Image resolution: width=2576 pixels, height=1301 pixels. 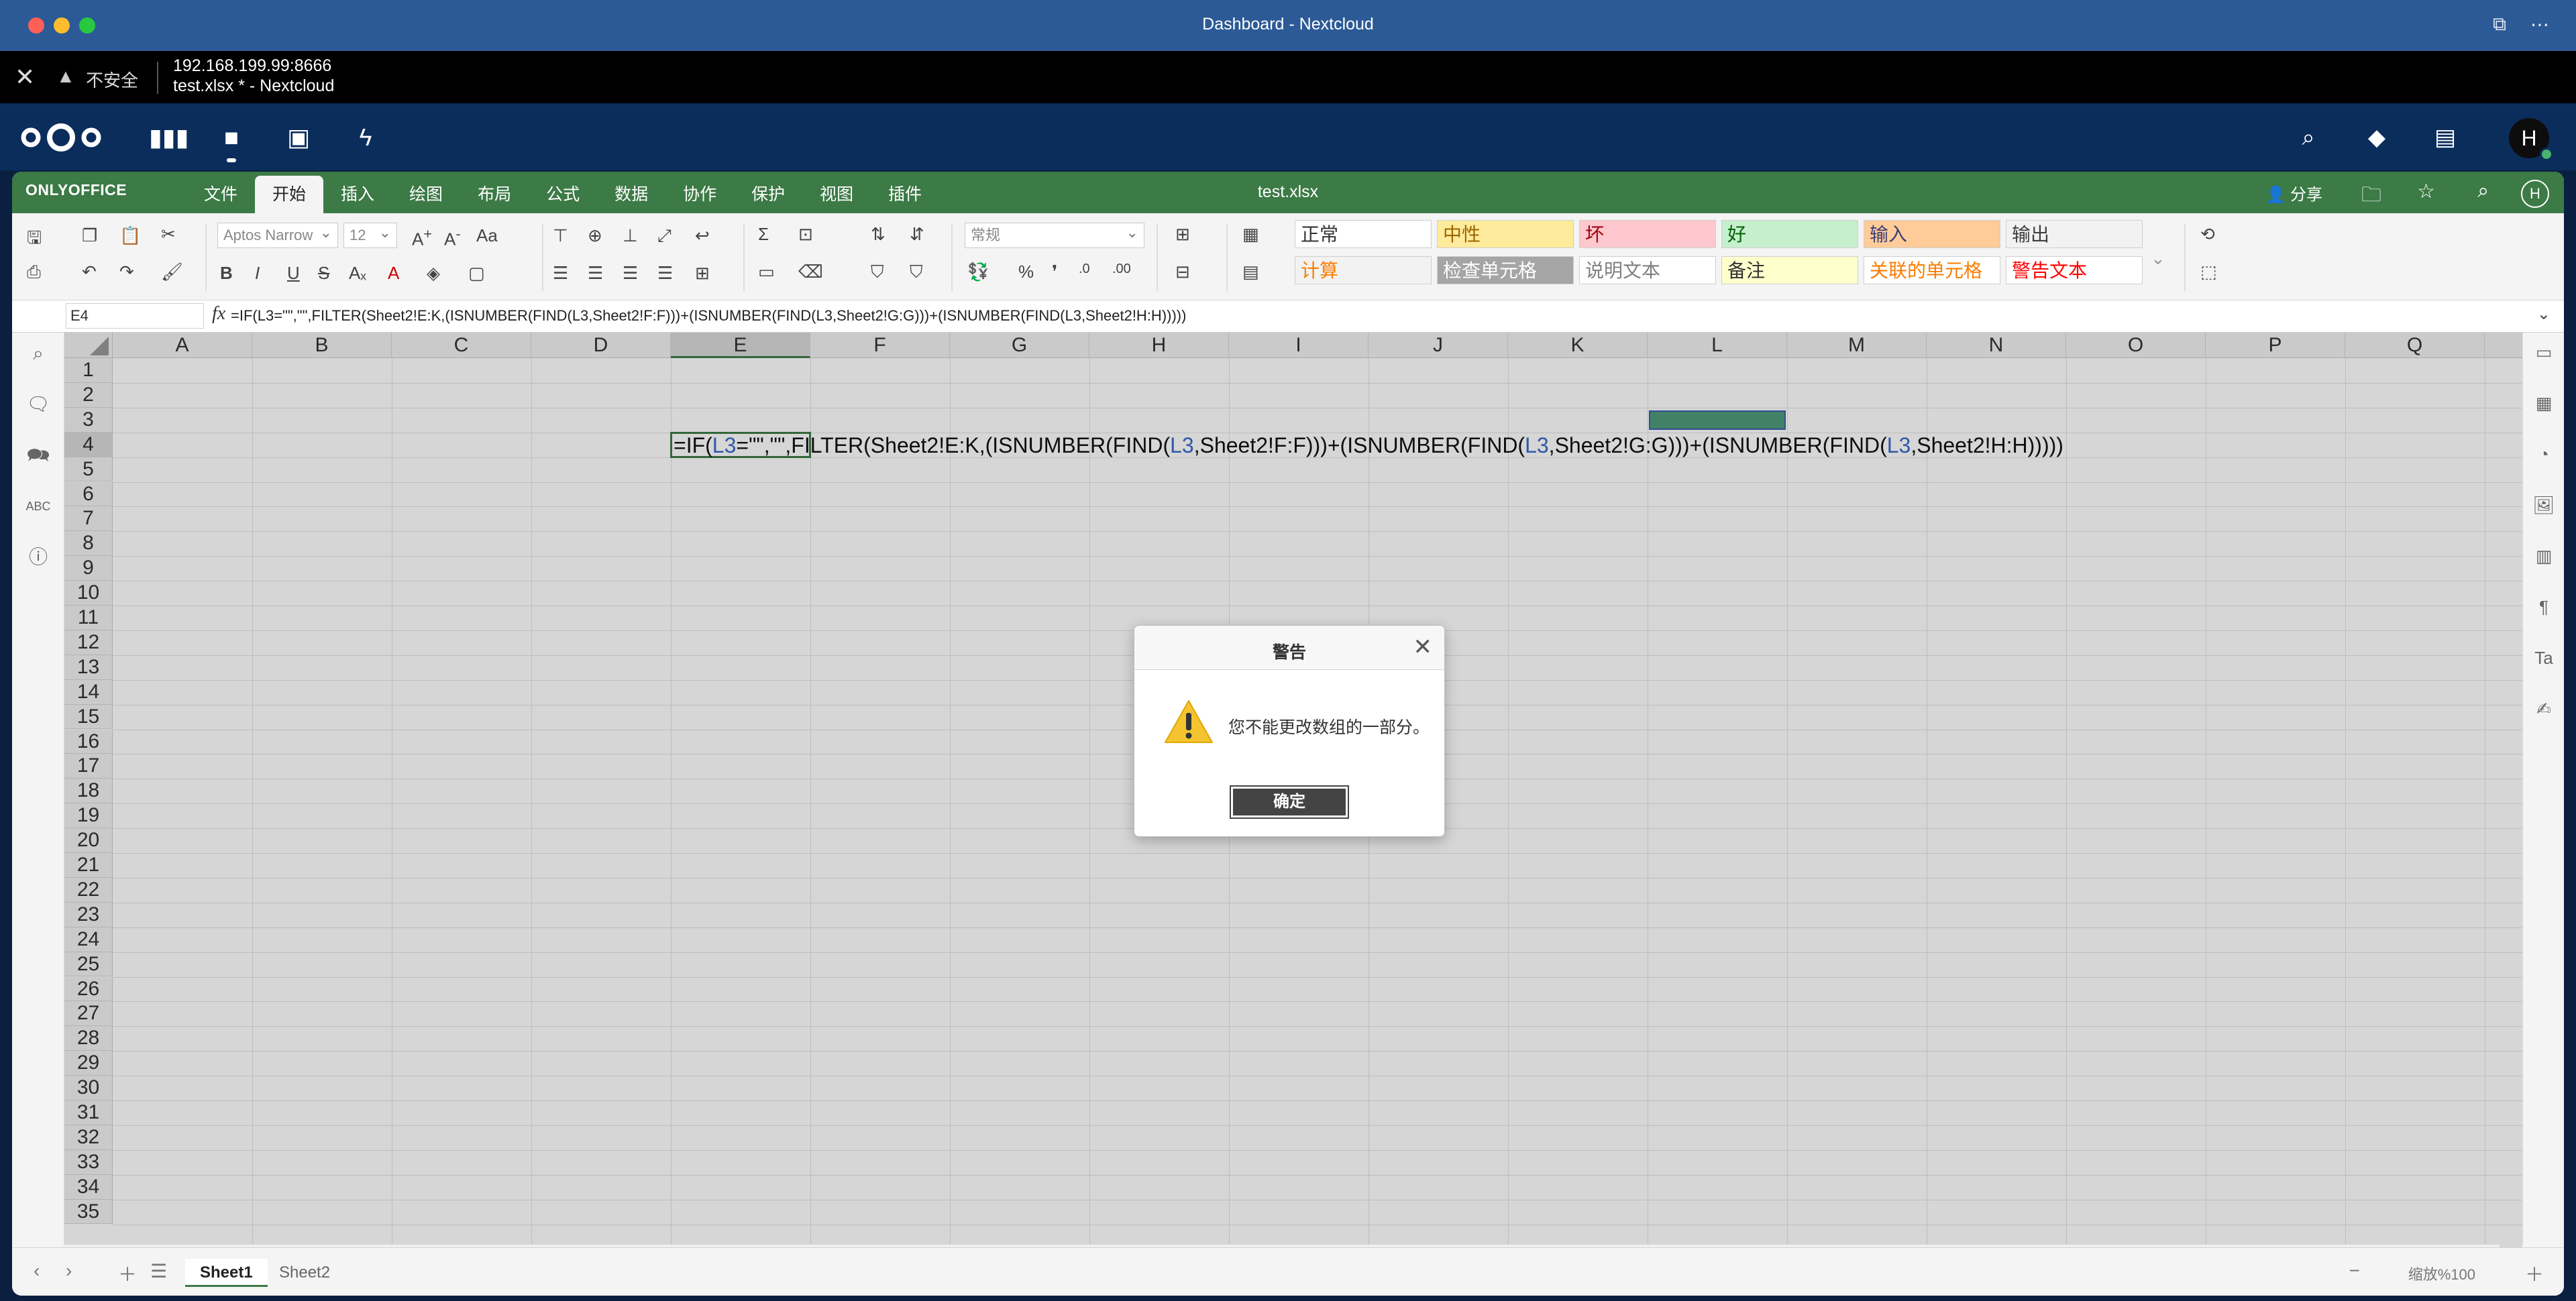 I want to click on paragraph-settings-icon: ¶, so click(x=2544, y=607).